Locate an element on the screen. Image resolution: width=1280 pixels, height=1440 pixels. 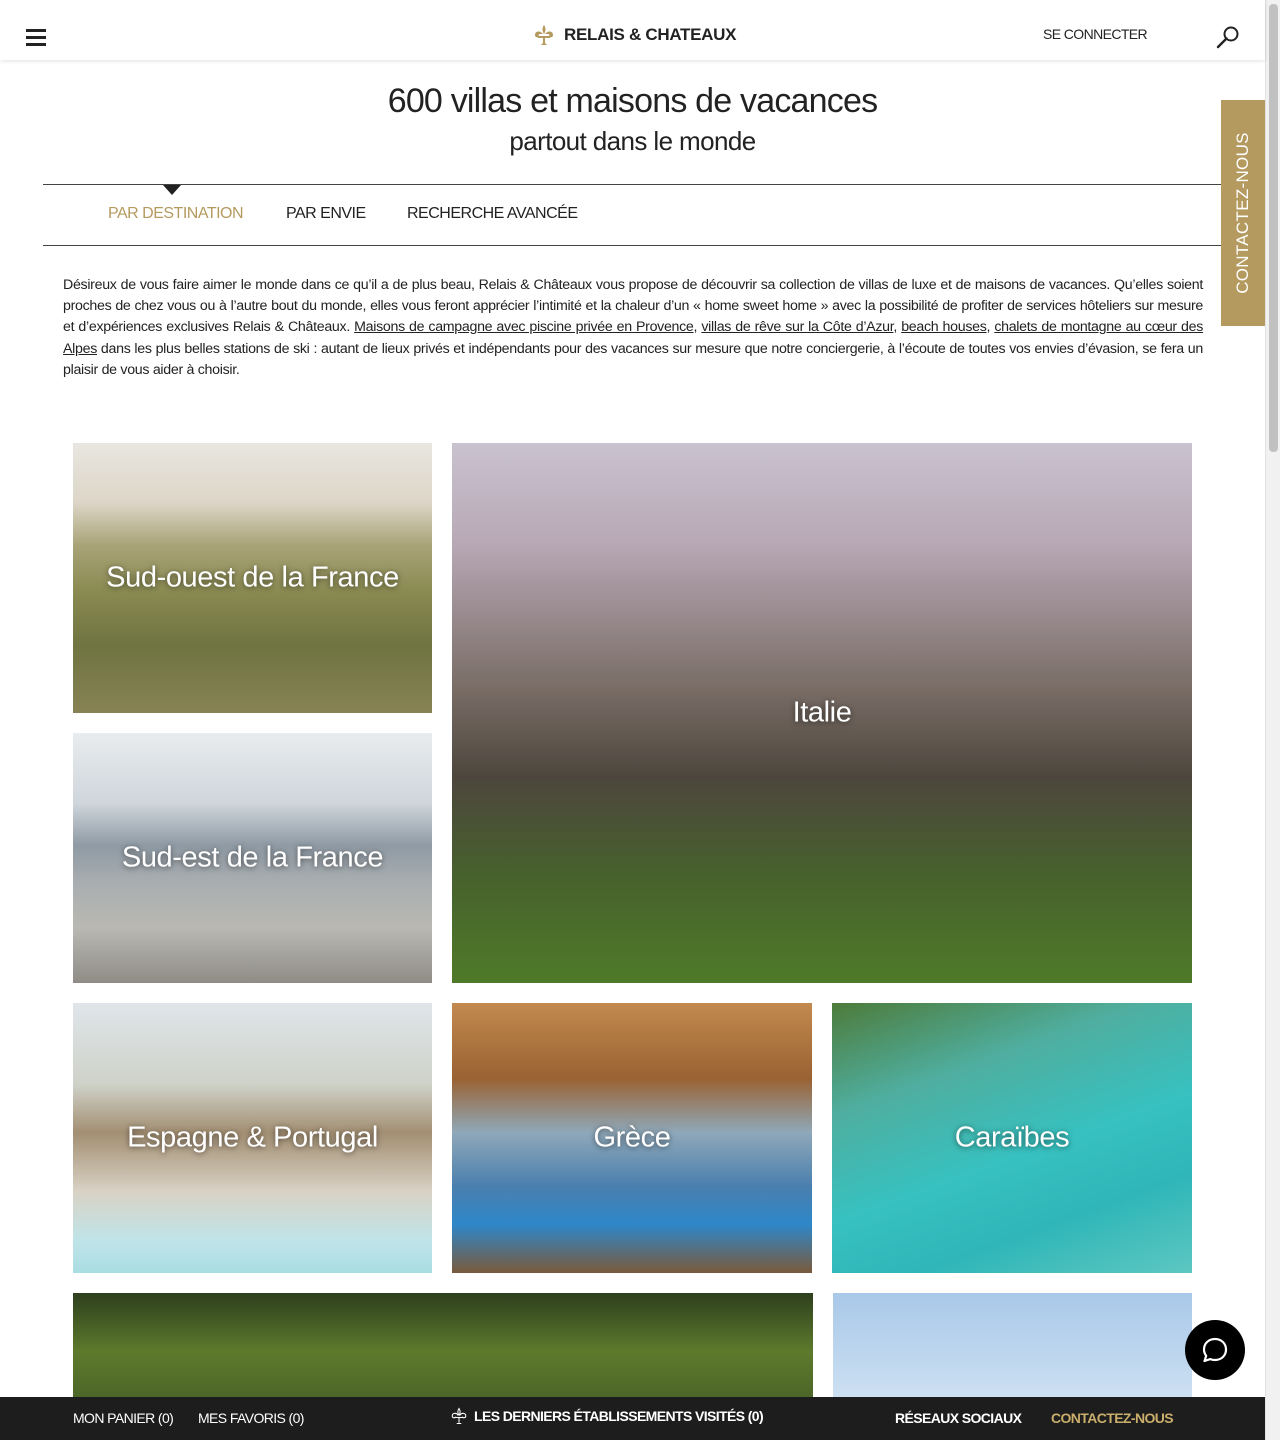
favorites-link: MES FAVORIS (0) is located at coordinates (251, 1418).